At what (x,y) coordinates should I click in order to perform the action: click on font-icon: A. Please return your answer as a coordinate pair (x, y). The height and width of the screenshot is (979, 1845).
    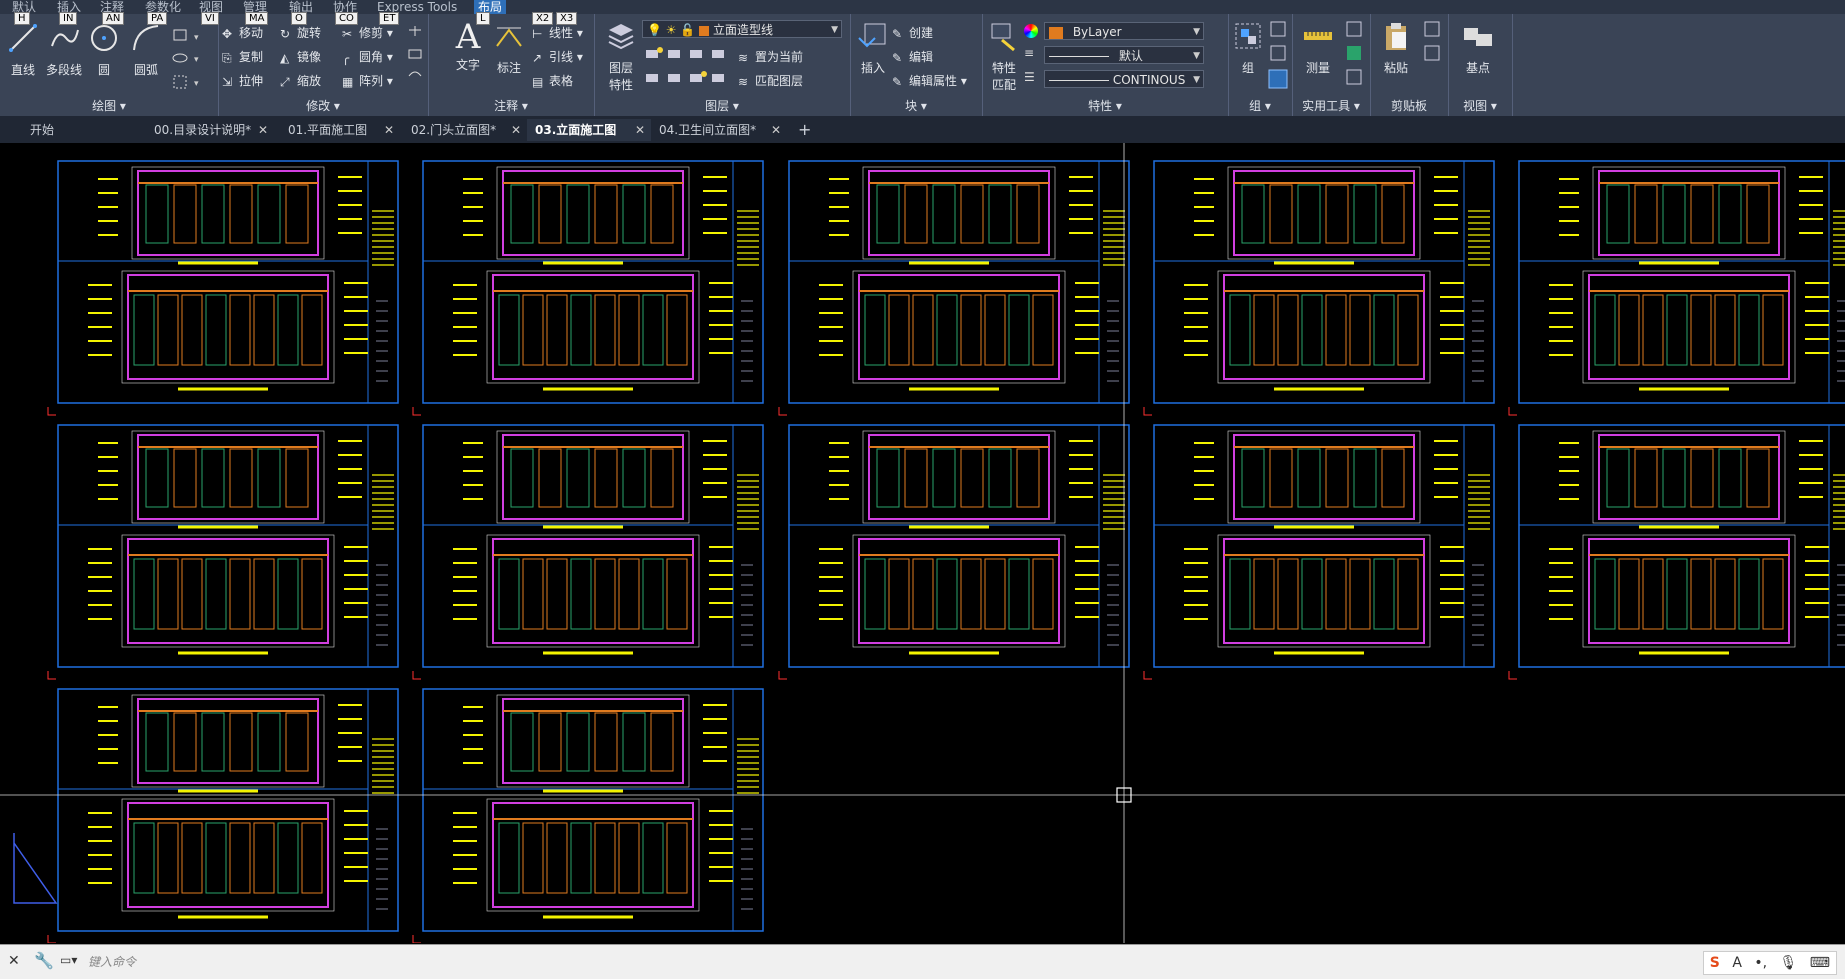
    Looking at the image, I should click on (1737, 963).